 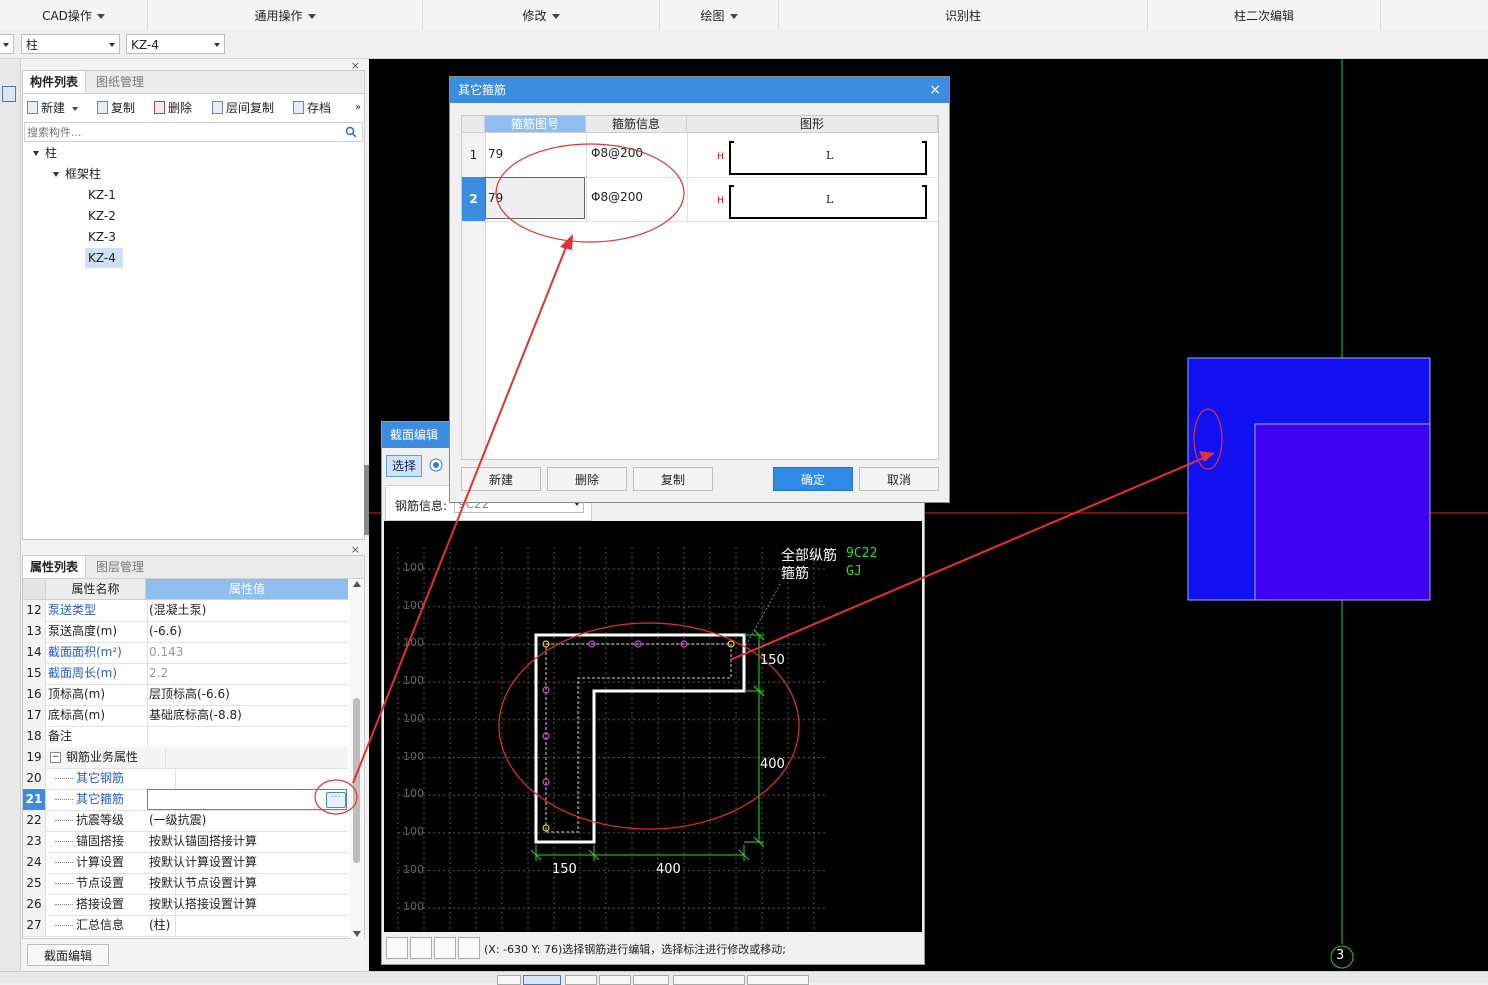 I want to click on property-row: 12 泵送类型 (混凝土泵), so click(x=185, y=611).